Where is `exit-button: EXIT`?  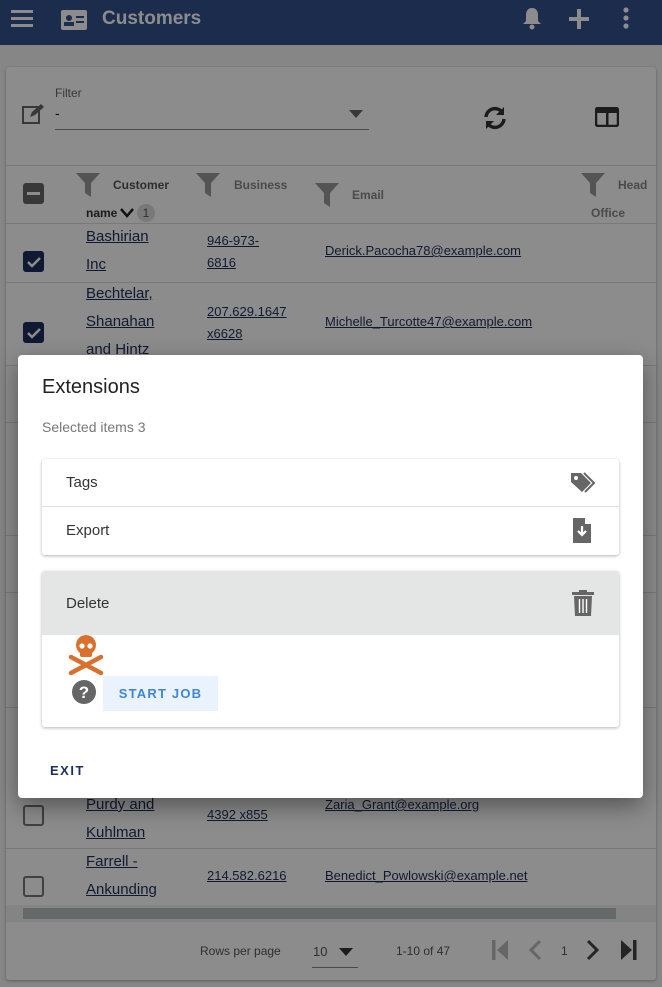
exit-button: EXIT is located at coordinates (67, 770).